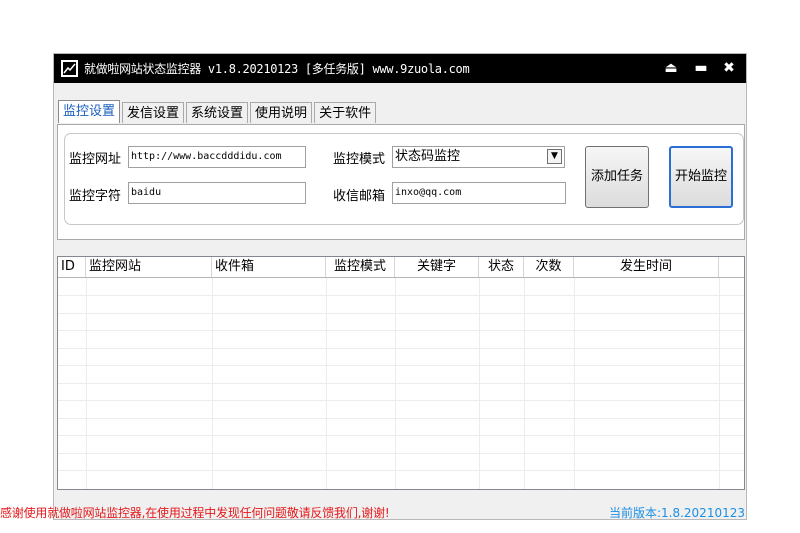 The width and height of the screenshot is (800, 533). What do you see at coordinates (360, 267) in the screenshot?
I see `col-mode: 监控模式` at bounding box center [360, 267].